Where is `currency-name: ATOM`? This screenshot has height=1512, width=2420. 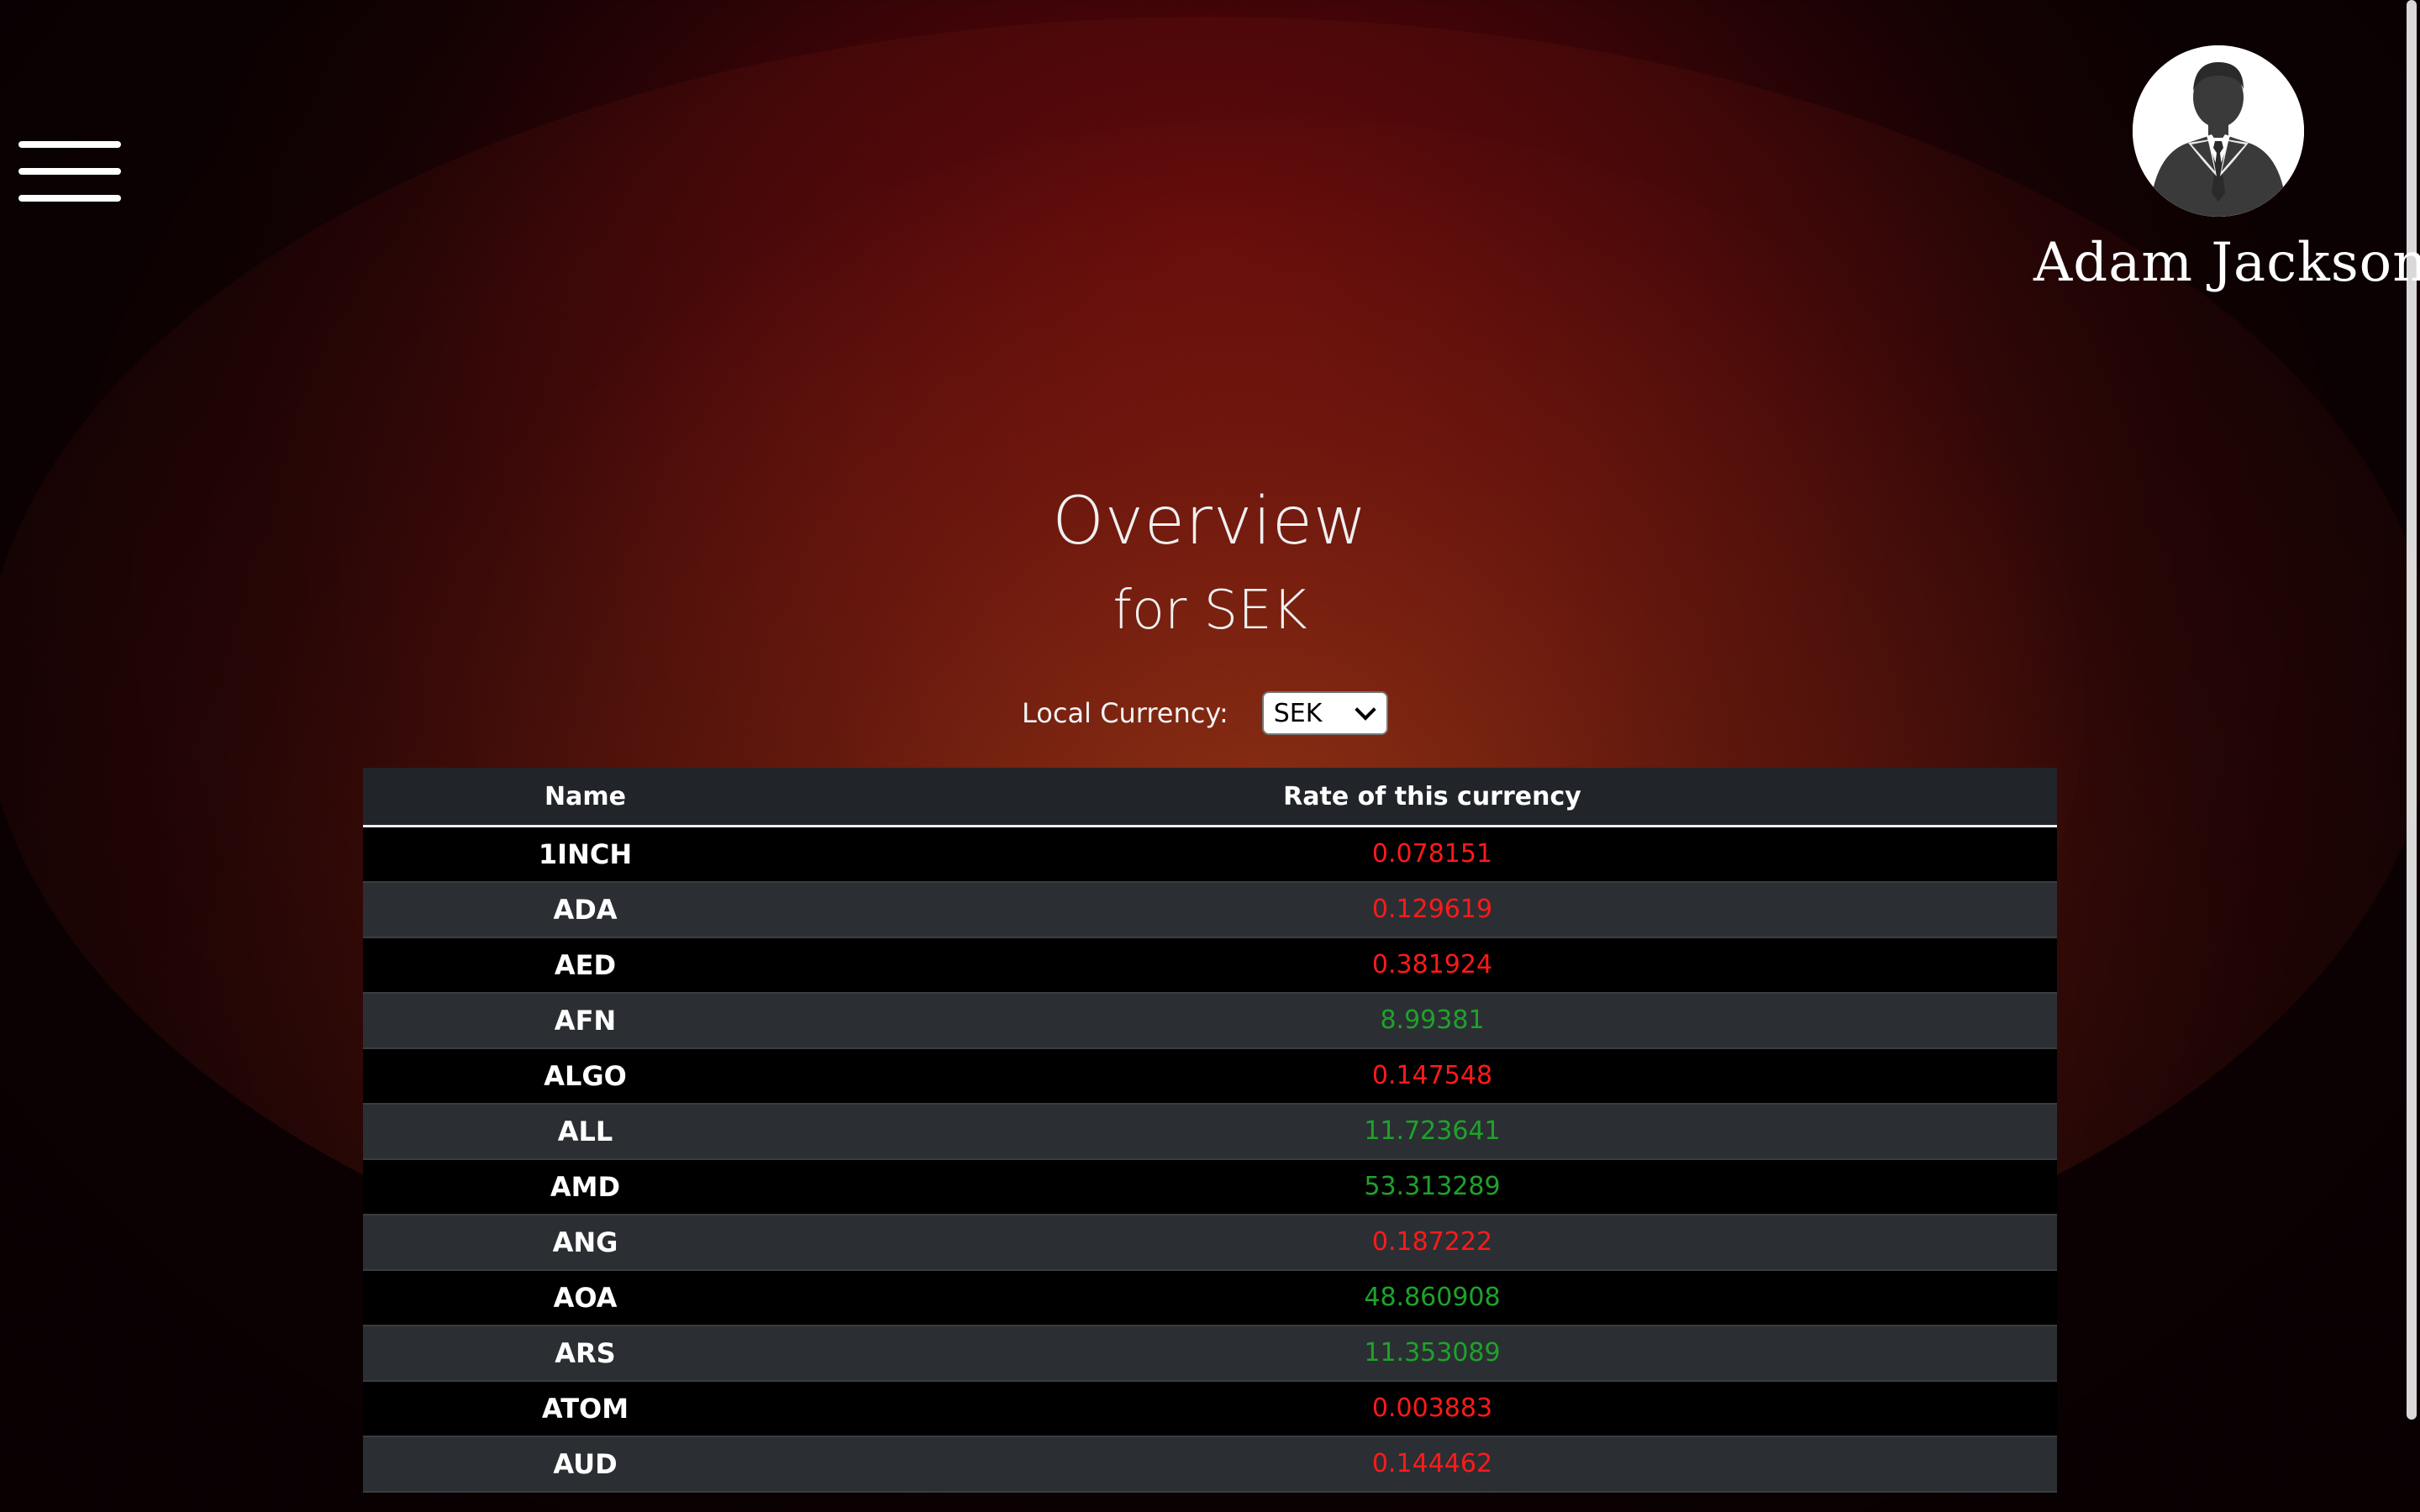 currency-name: ATOM is located at coordinates (585, 1408).